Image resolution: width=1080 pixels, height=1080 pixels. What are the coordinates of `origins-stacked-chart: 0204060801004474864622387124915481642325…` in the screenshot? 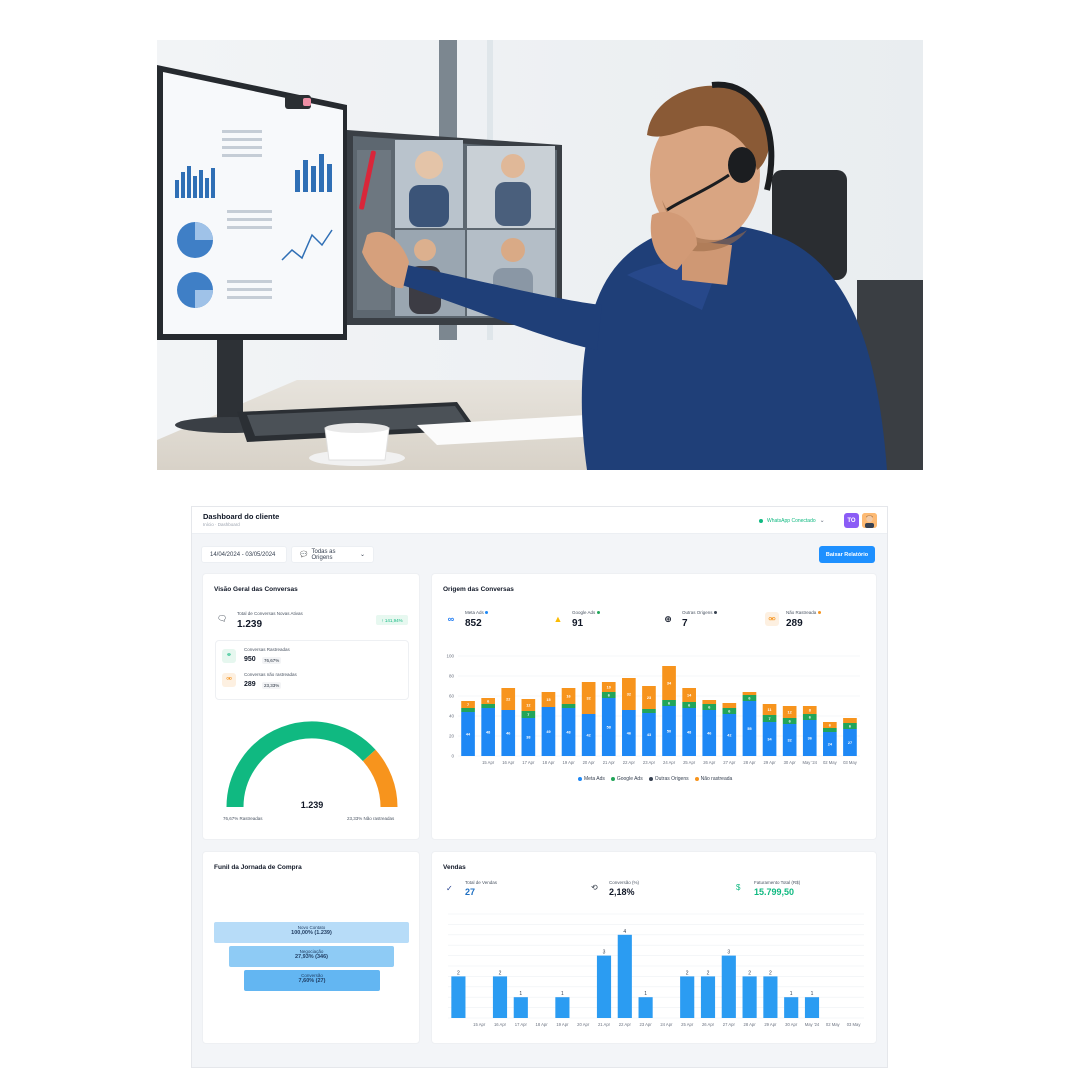 It's located at (653, 709).